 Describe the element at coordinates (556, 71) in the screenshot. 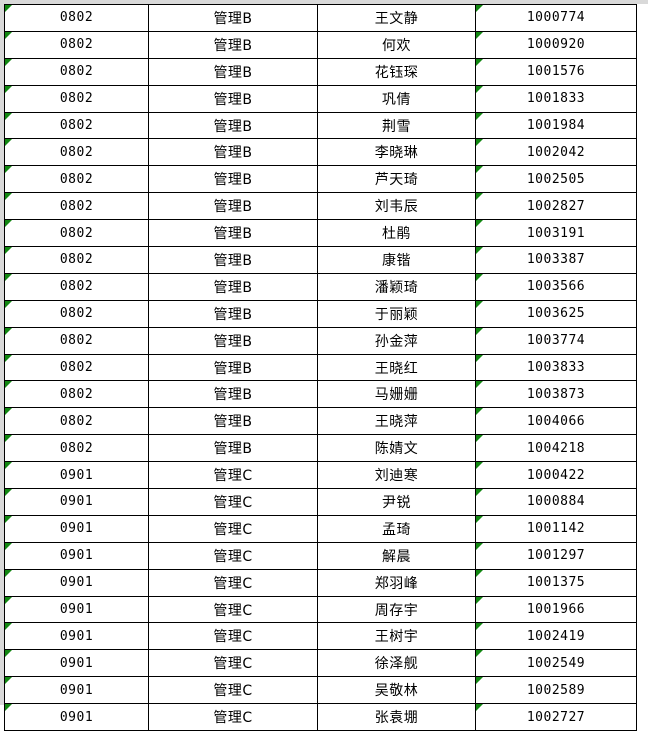

I see `cell-id: 1001576` at that location.